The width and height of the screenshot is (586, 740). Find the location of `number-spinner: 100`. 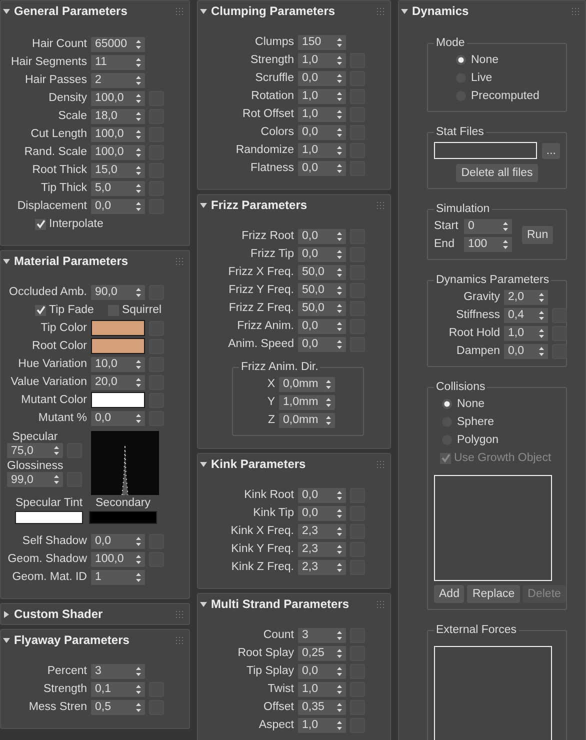

number-spinner: 100 is located at coordinates (488, 244).